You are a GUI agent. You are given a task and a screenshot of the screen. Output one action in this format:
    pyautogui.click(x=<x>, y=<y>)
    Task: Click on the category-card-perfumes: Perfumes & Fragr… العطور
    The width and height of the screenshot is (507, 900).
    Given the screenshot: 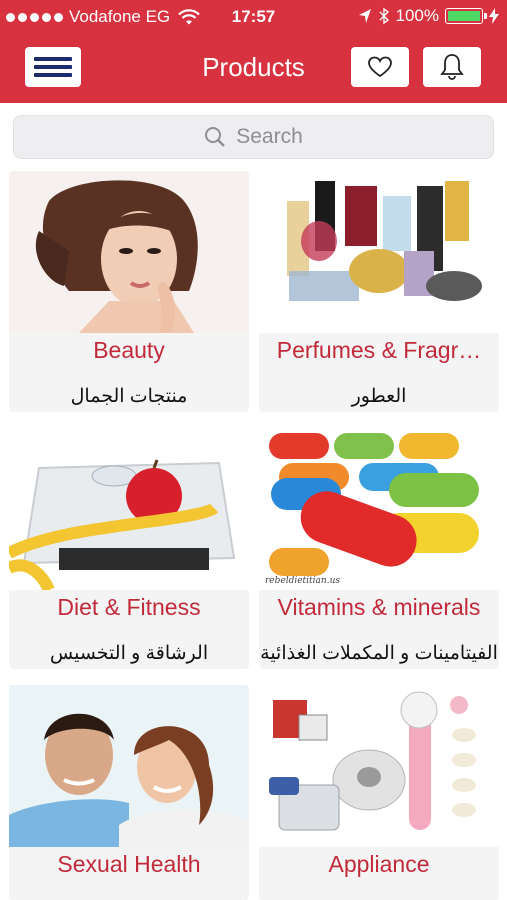 What is the action you would take?
    pyautogui.click(x=379, y=291)
    